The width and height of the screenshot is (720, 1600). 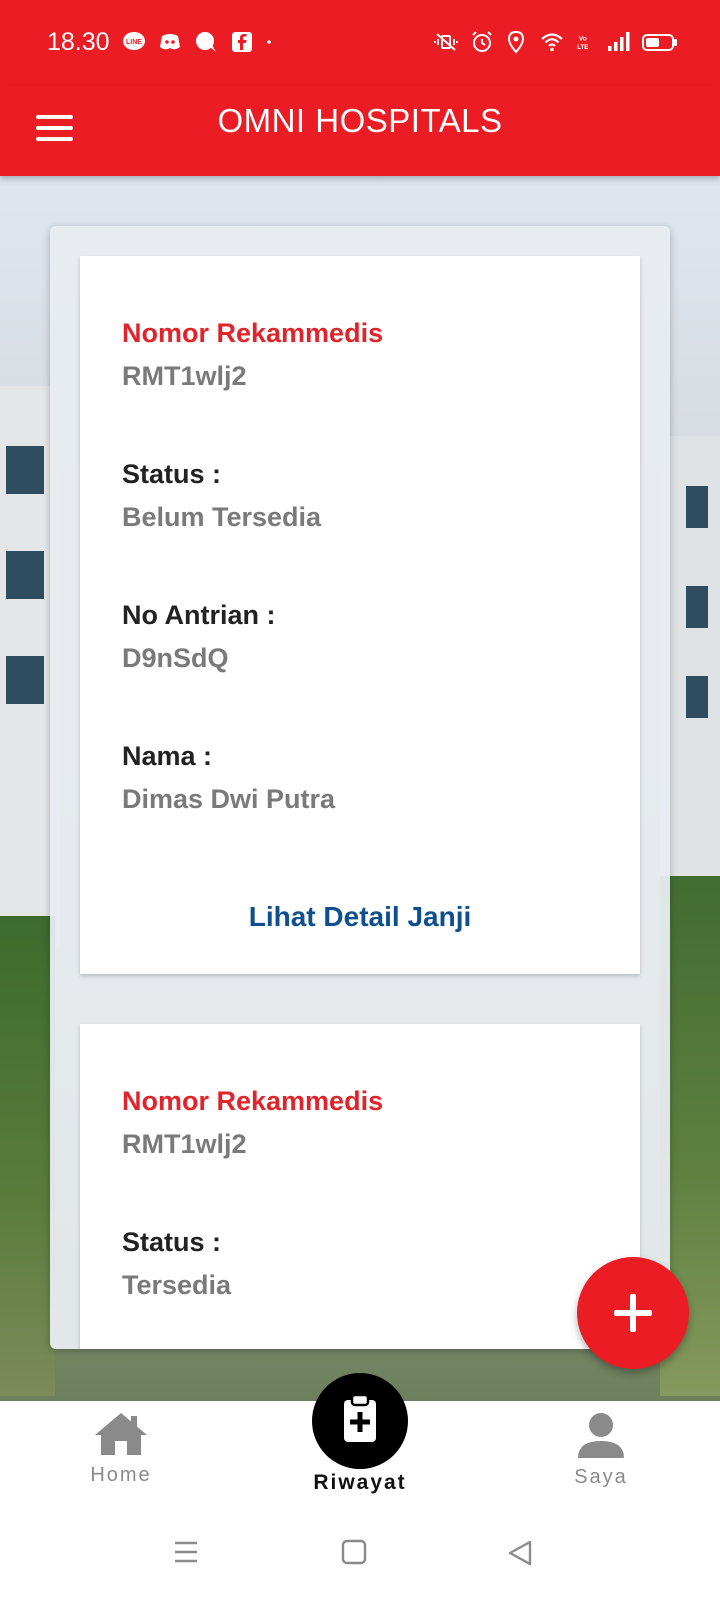 What do you see at coordinates (601, 1477) in the screenshot?
I see `nav-saya-label: Saya` at bounding box center [601, 1477].